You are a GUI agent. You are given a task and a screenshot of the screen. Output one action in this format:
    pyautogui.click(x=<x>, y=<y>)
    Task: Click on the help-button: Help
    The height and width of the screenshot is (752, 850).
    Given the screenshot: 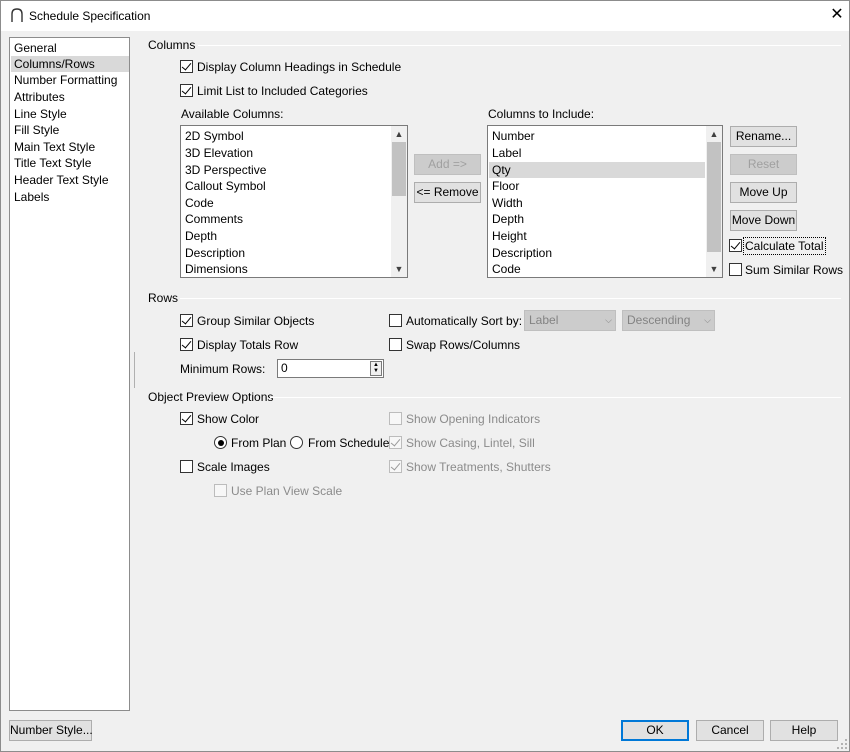 What is the action you would take?
    pyautogui.click(x=804, y=730)
    